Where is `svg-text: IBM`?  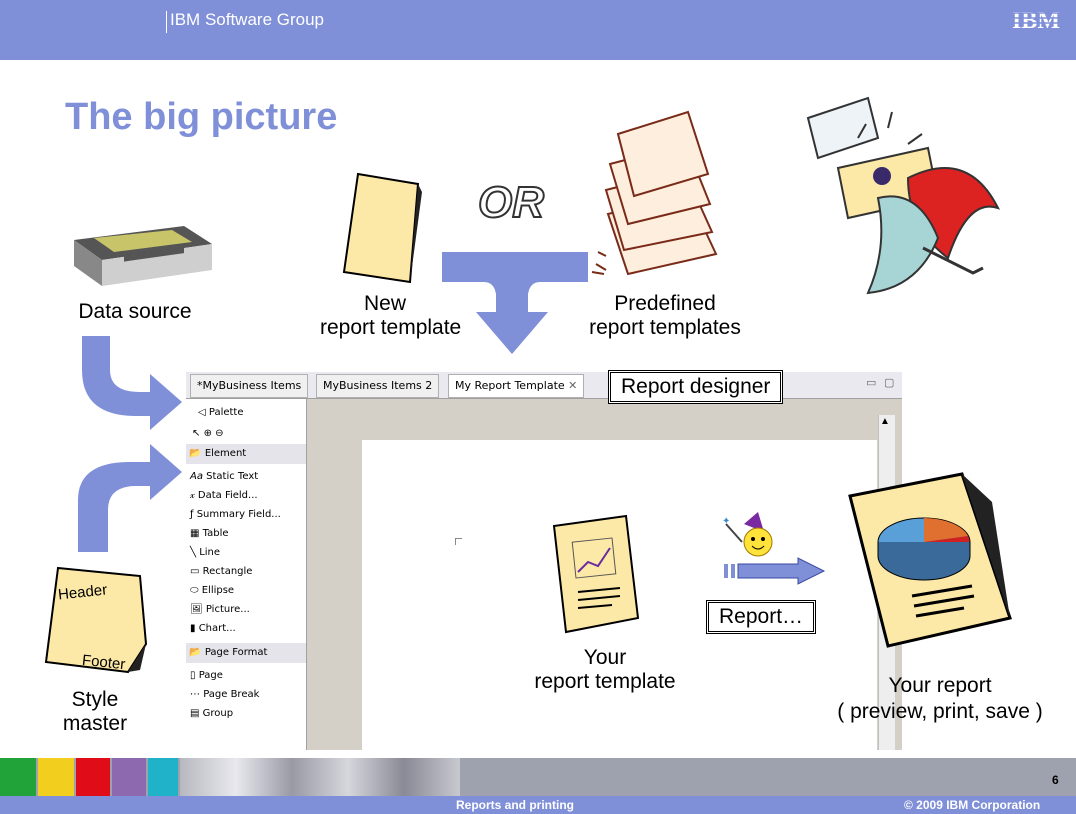
svg-text: IBM is located at coordinates (1036, 21).